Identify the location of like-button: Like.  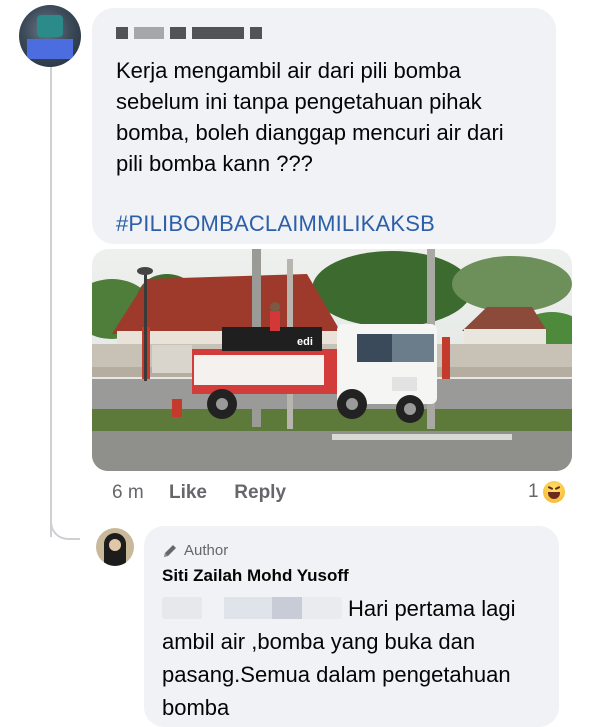
(188, 492).